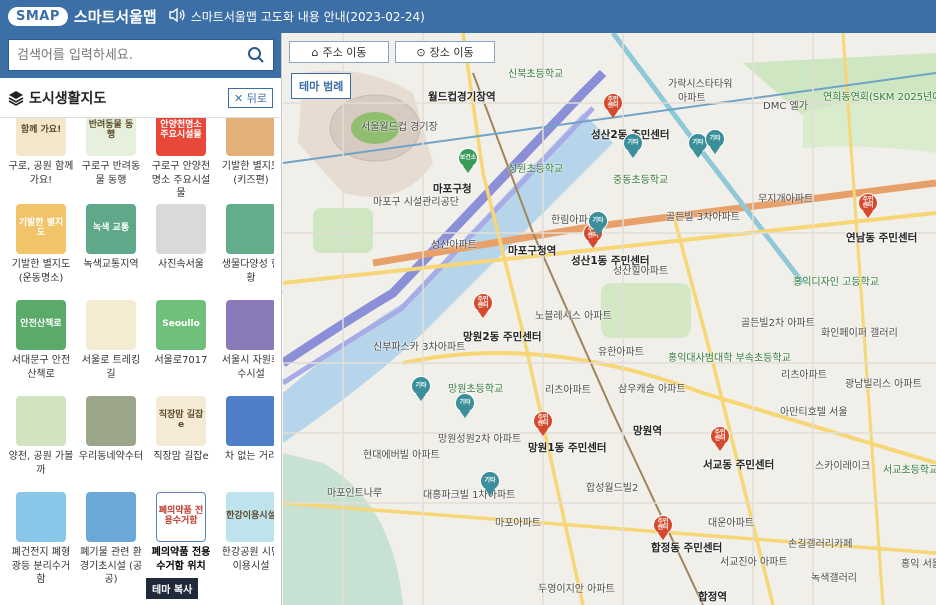  I want to click on map-label: 망원역, so click(647, 431).